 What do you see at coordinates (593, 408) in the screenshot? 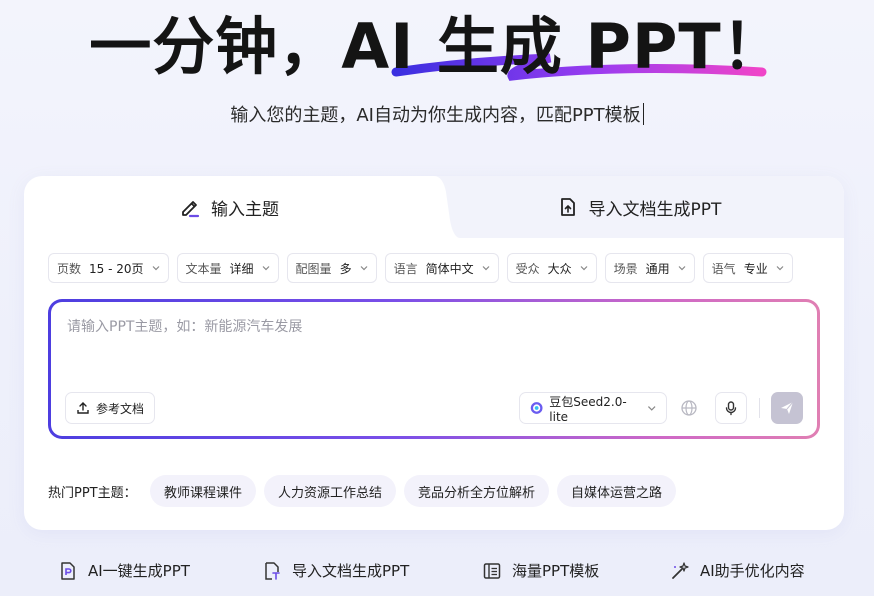
I see `model-select-dropdown: 豆包Seed2.0-lite` at bounding box center [593, 408].